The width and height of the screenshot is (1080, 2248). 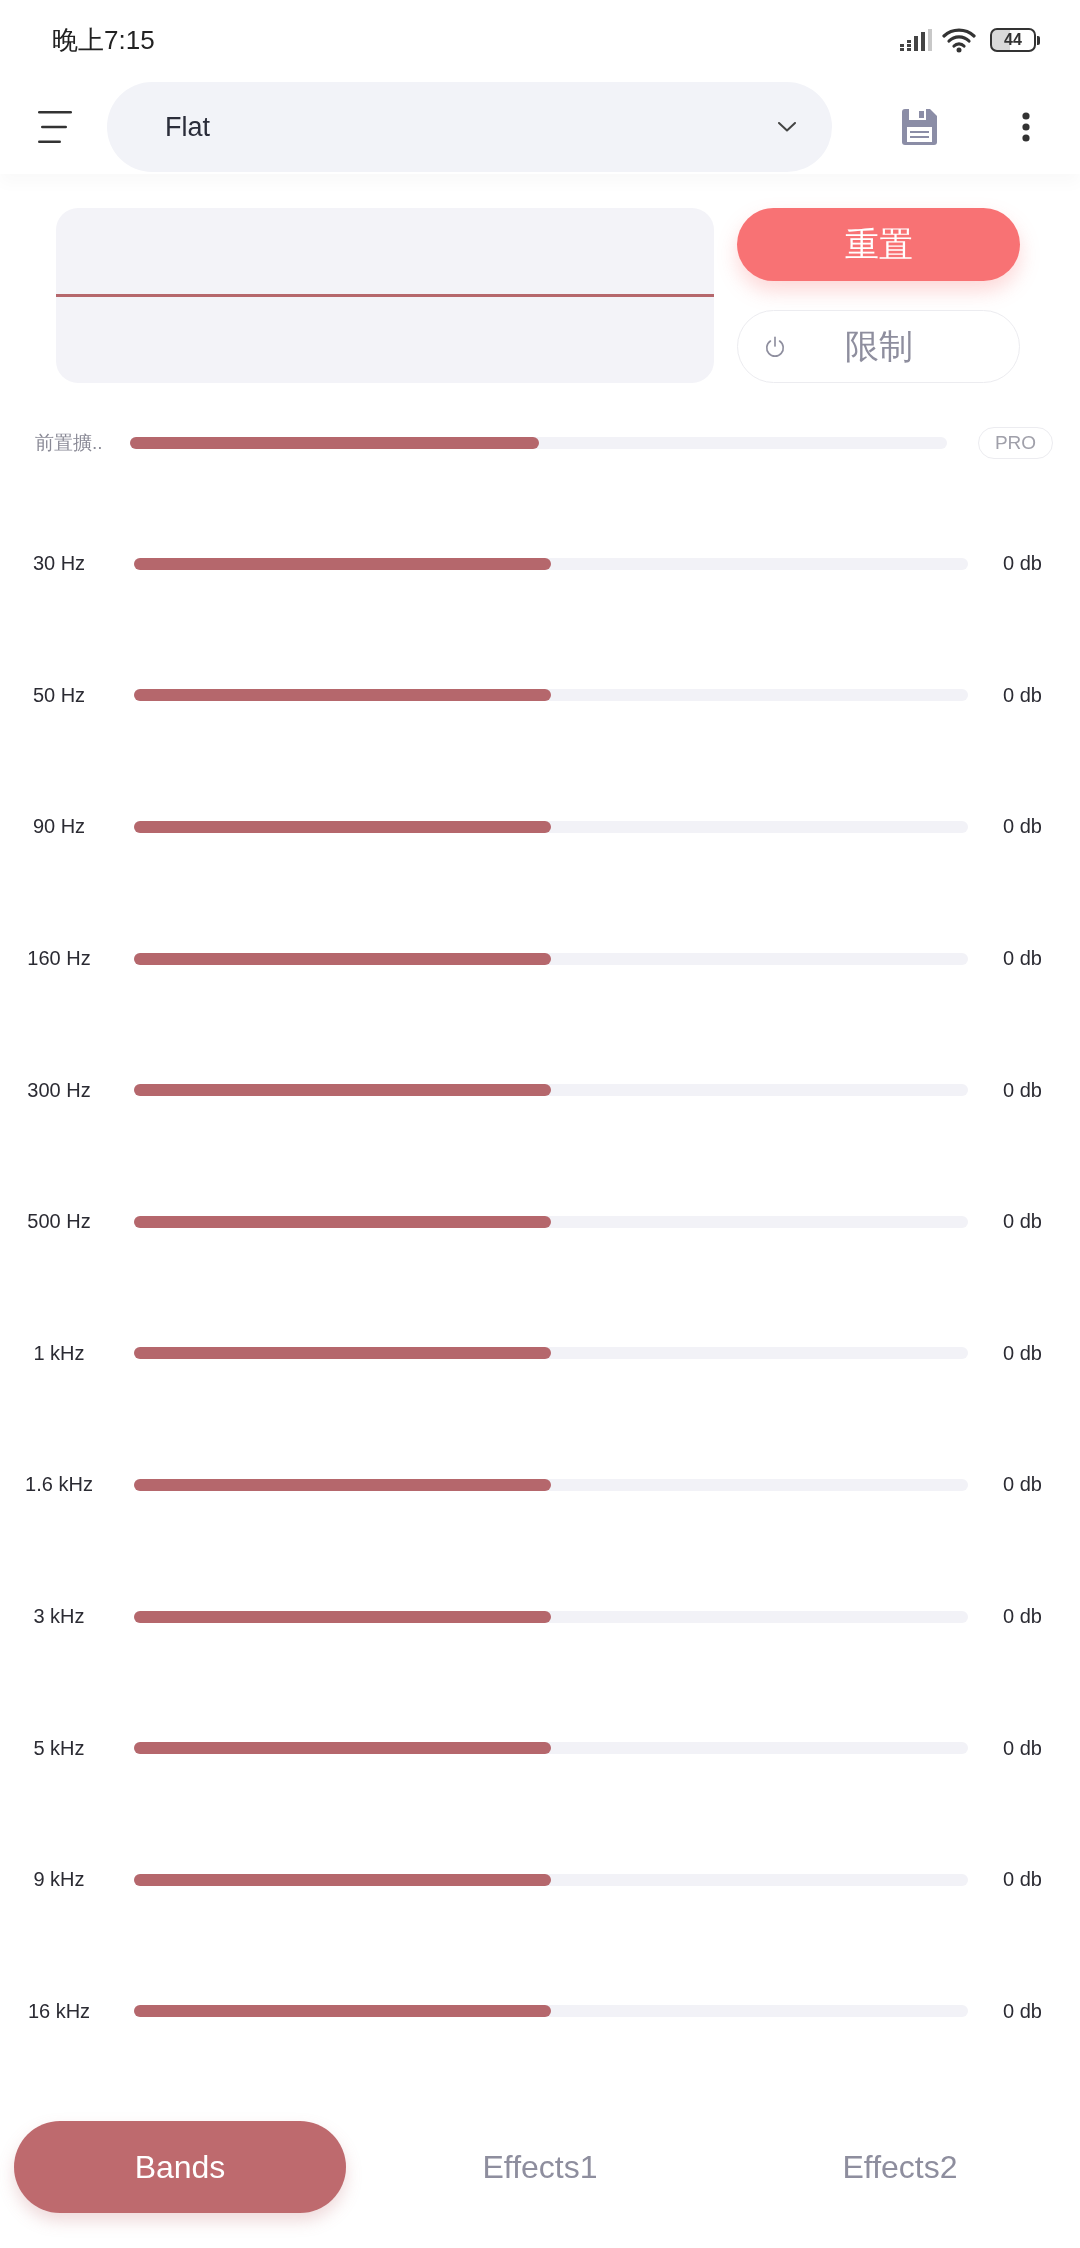 I want to click on band-frequency-label: 1 kHz, so click(x=59, y=1353).